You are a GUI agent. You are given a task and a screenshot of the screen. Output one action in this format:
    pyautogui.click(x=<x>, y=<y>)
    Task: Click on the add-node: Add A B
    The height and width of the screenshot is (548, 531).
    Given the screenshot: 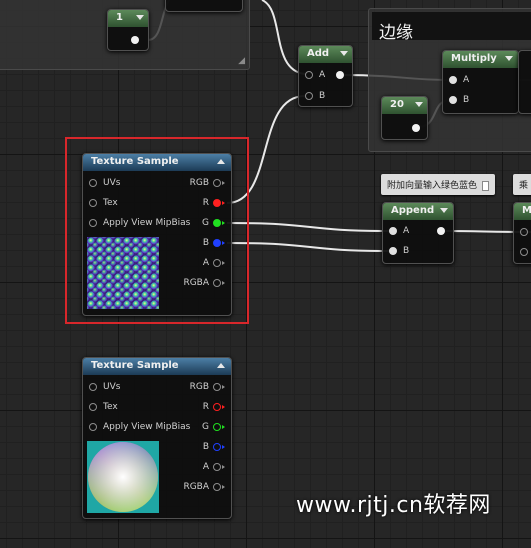 What is the action you would take?
    pyautogui.click(x=325, y=76)
    